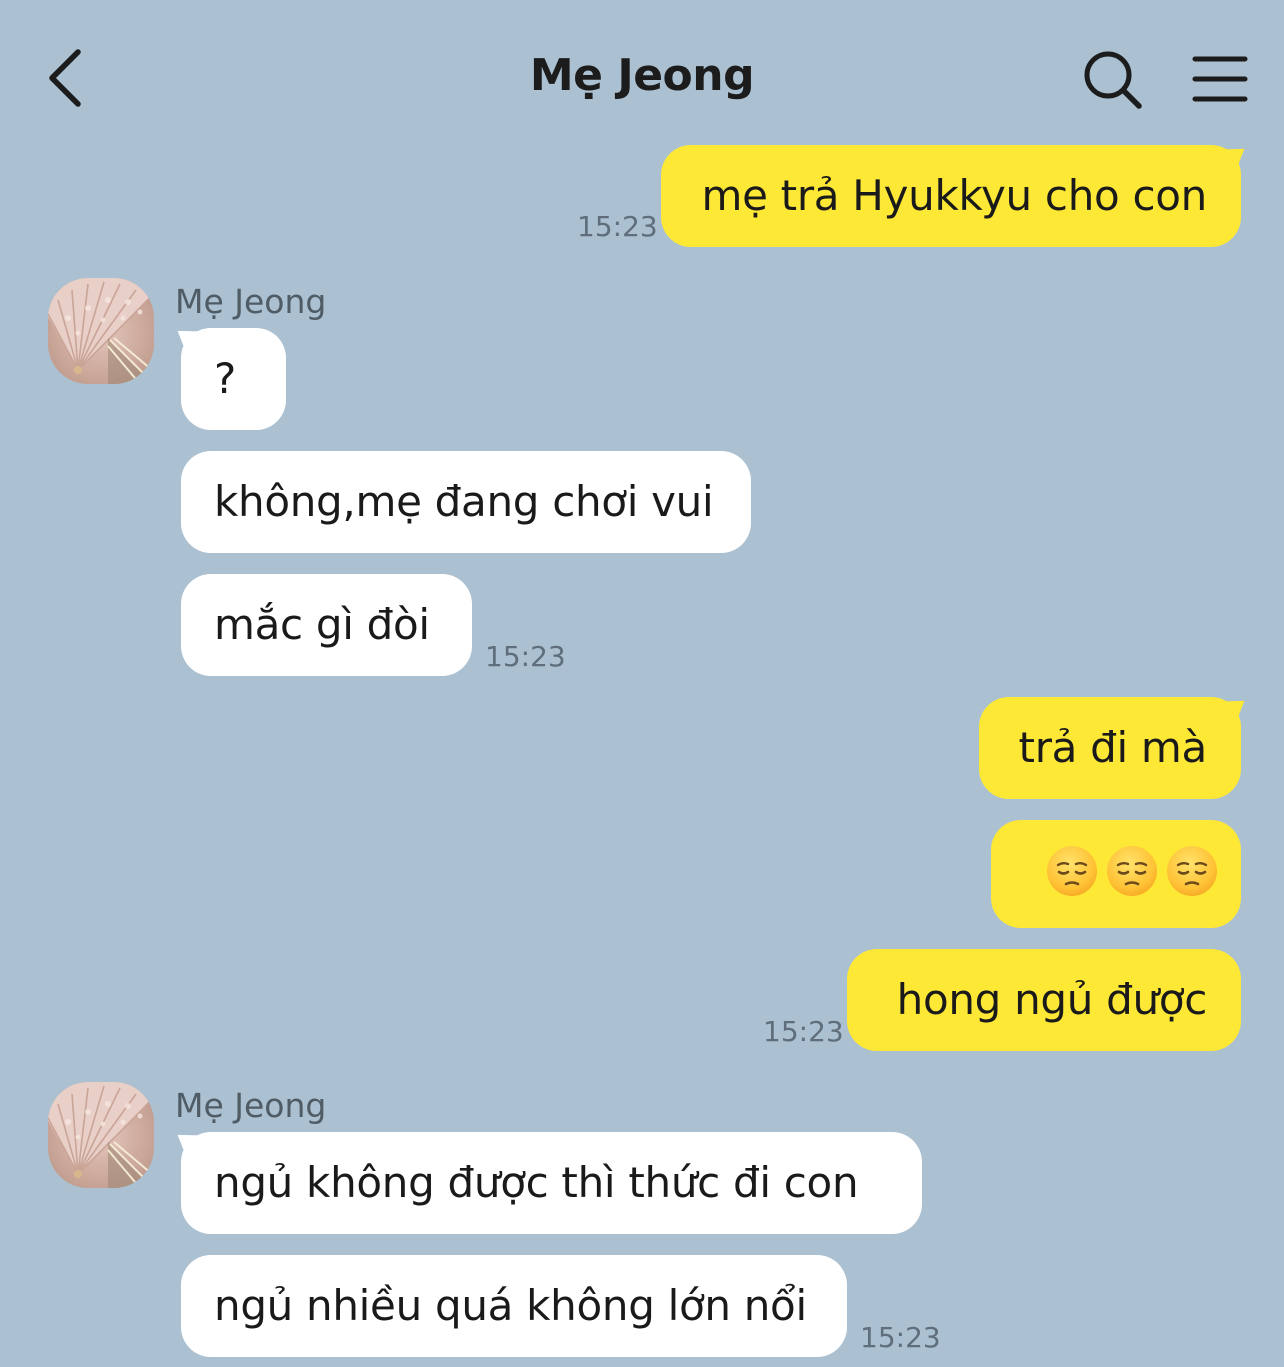  I want to click on search-button, so click(1113, 80).